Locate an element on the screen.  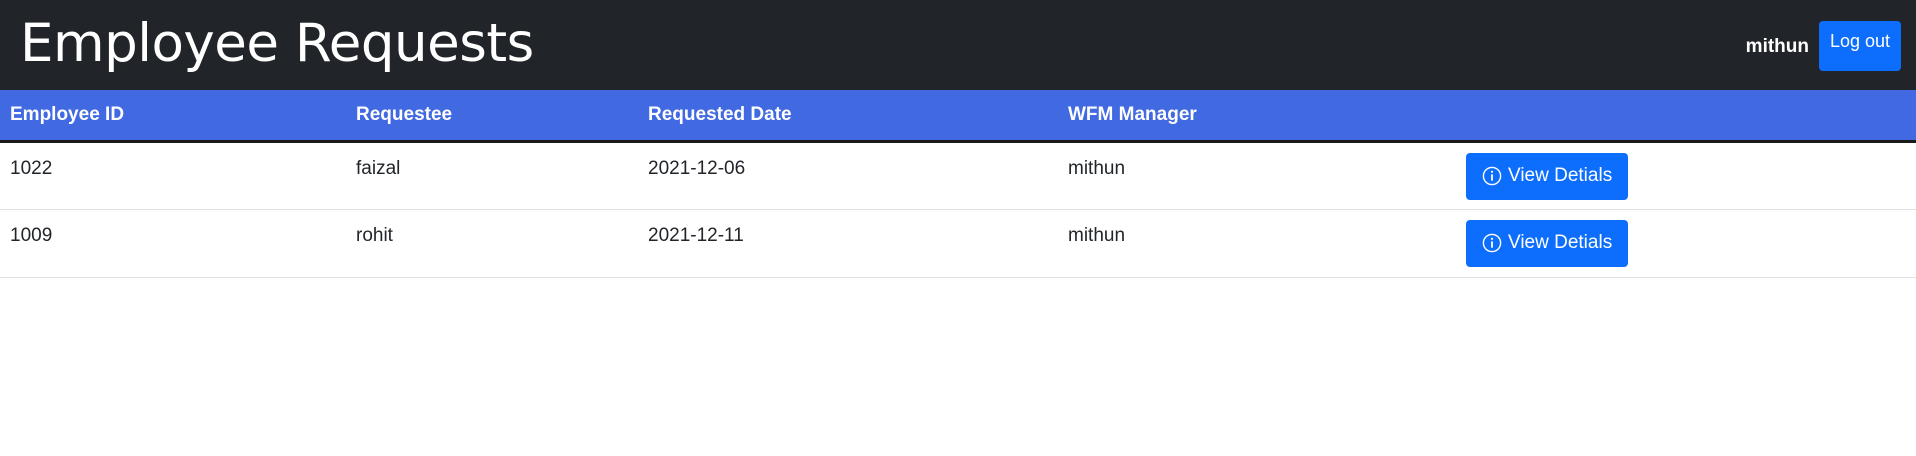
username-label: mithun is located at coordinates (1777, 46).